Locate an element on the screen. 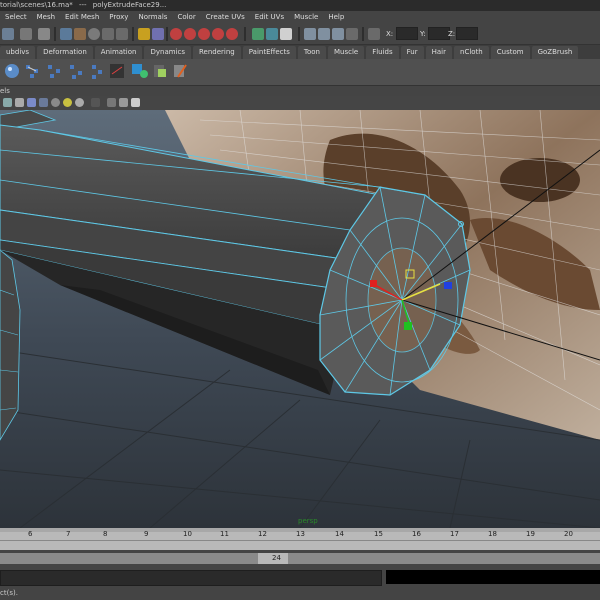 This screenshot has width=600, height=600. tab-dynamics: Dynamics is located at coordinates (167, 52).